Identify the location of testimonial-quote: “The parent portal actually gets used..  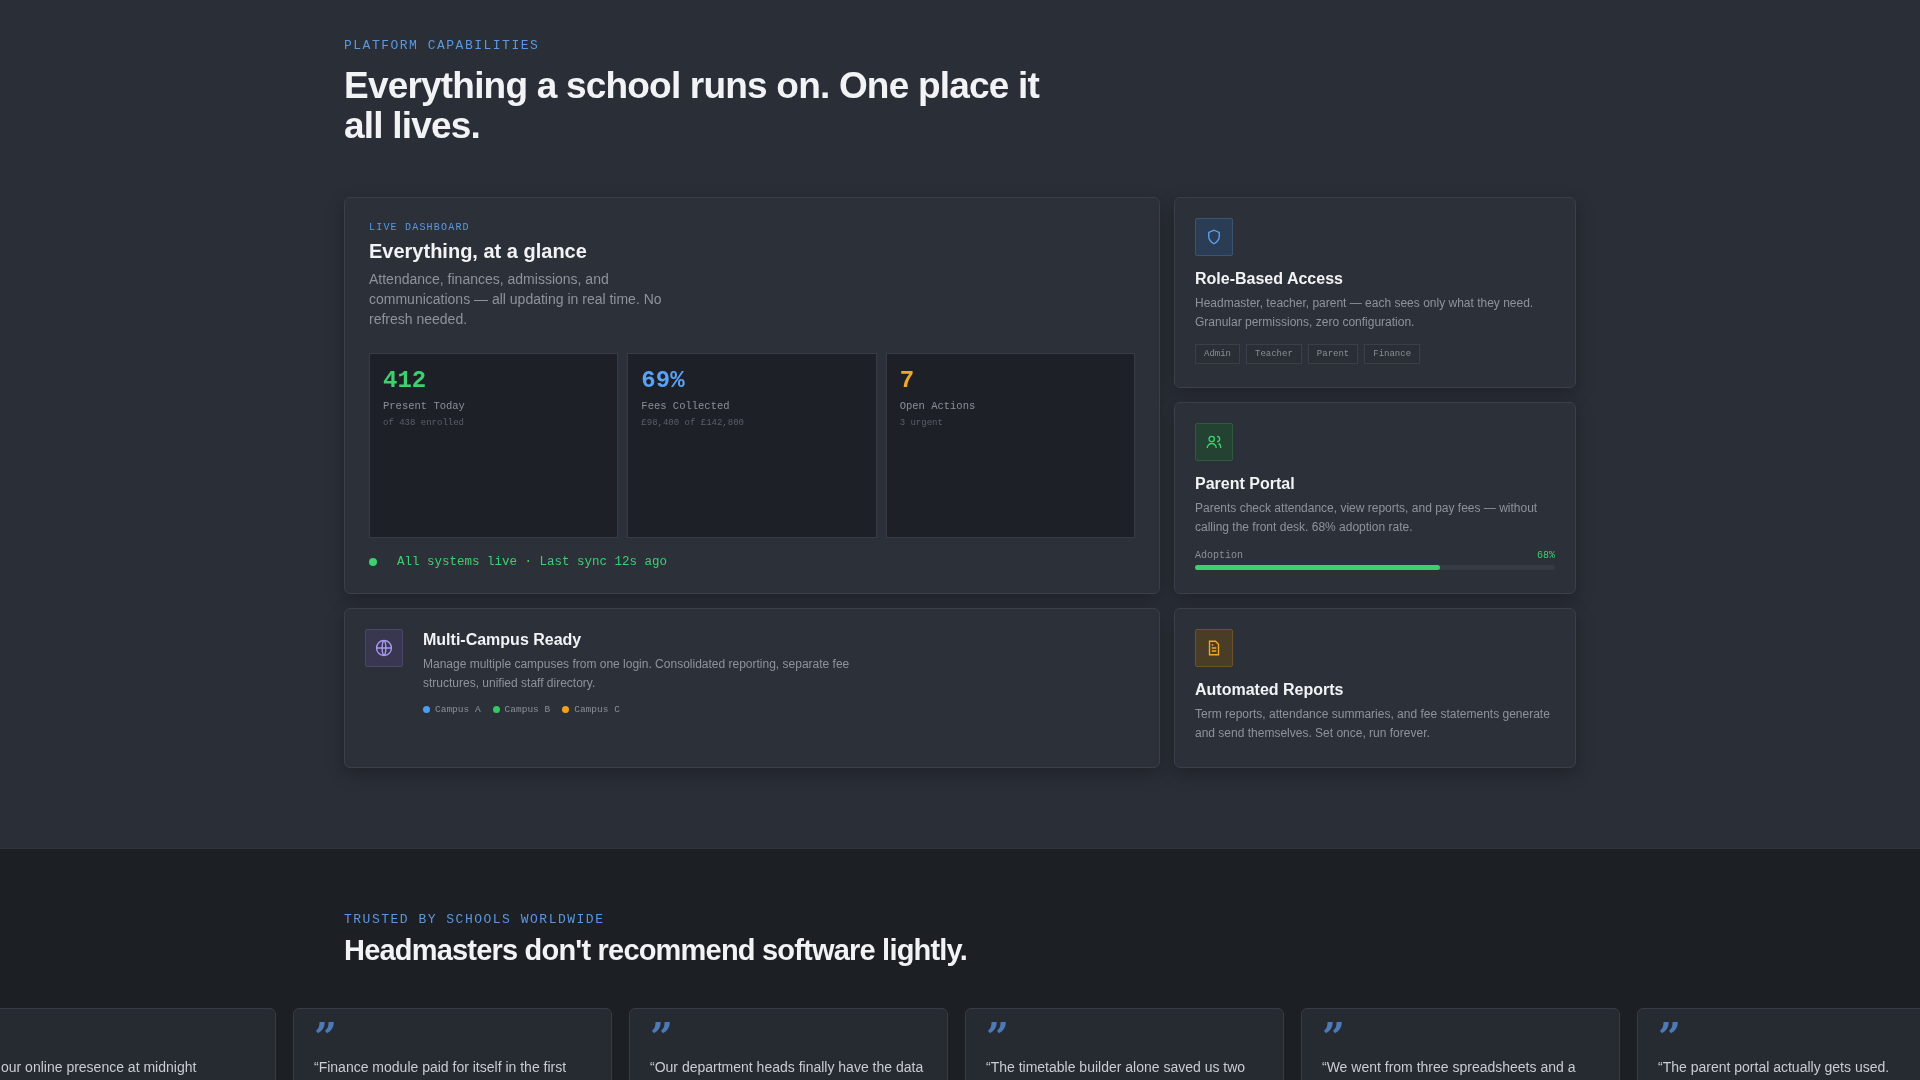
(1774, 1067).